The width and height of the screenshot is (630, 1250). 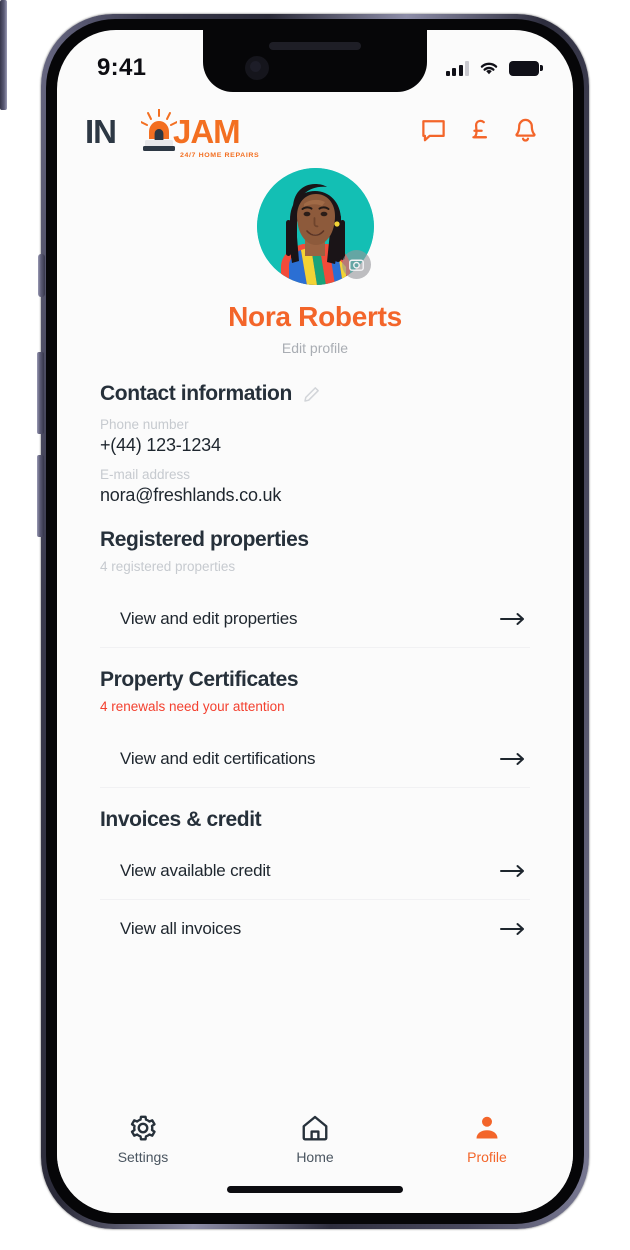 What do you see at coordinates (257, 68) in the screenshot?
I see `front-camera` at bounding box center [257, 68].